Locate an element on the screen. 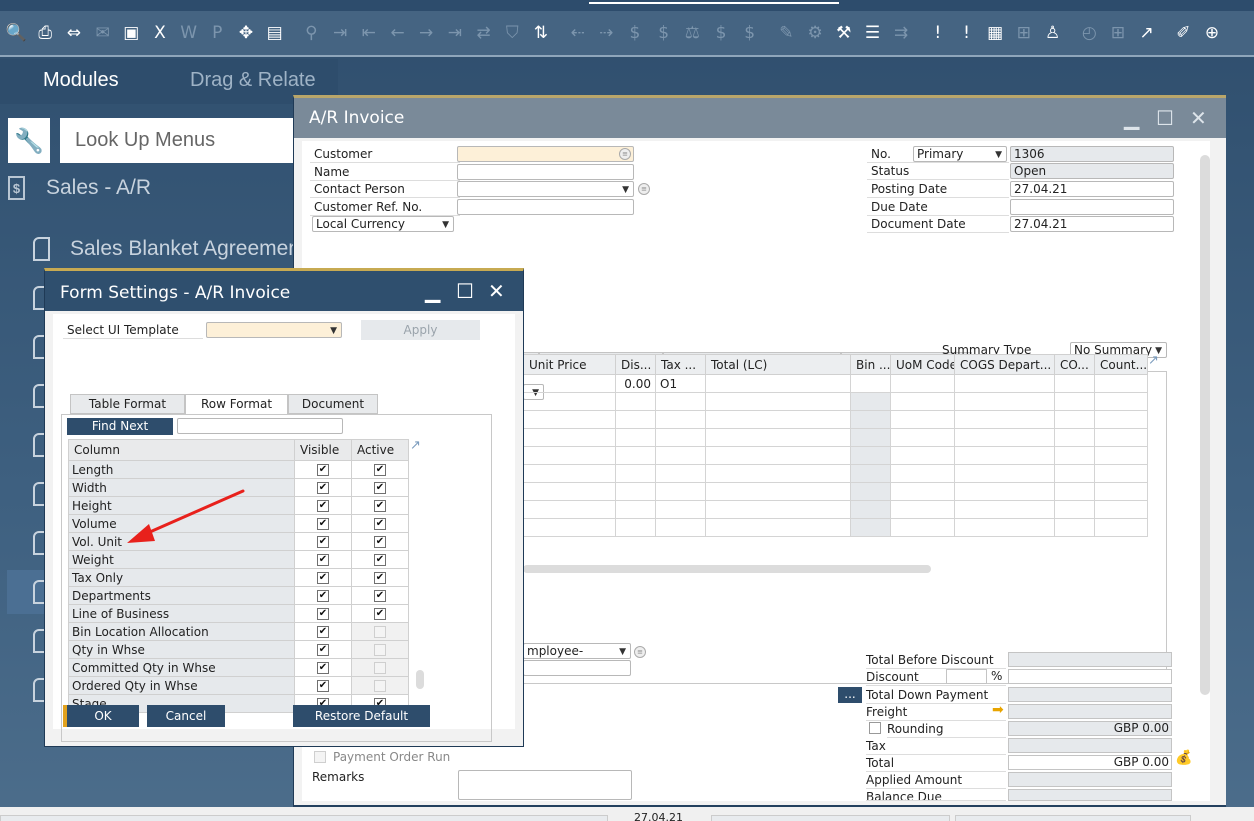  window-titlebar: A/R Invoice ▁ ☐ ✕ is located at coordinates (760, 118).